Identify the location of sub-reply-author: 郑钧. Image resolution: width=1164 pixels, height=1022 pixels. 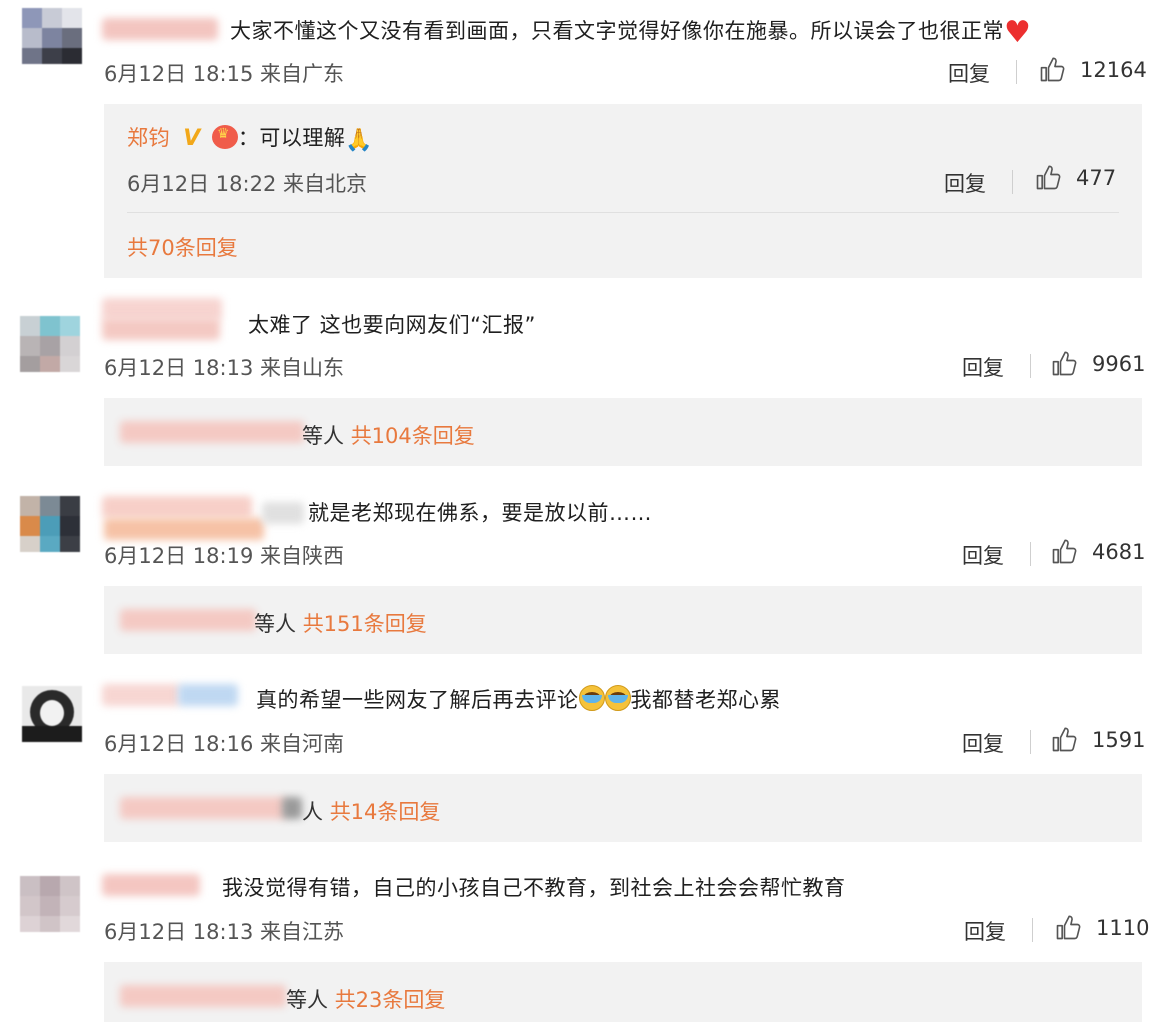
(148, 138).